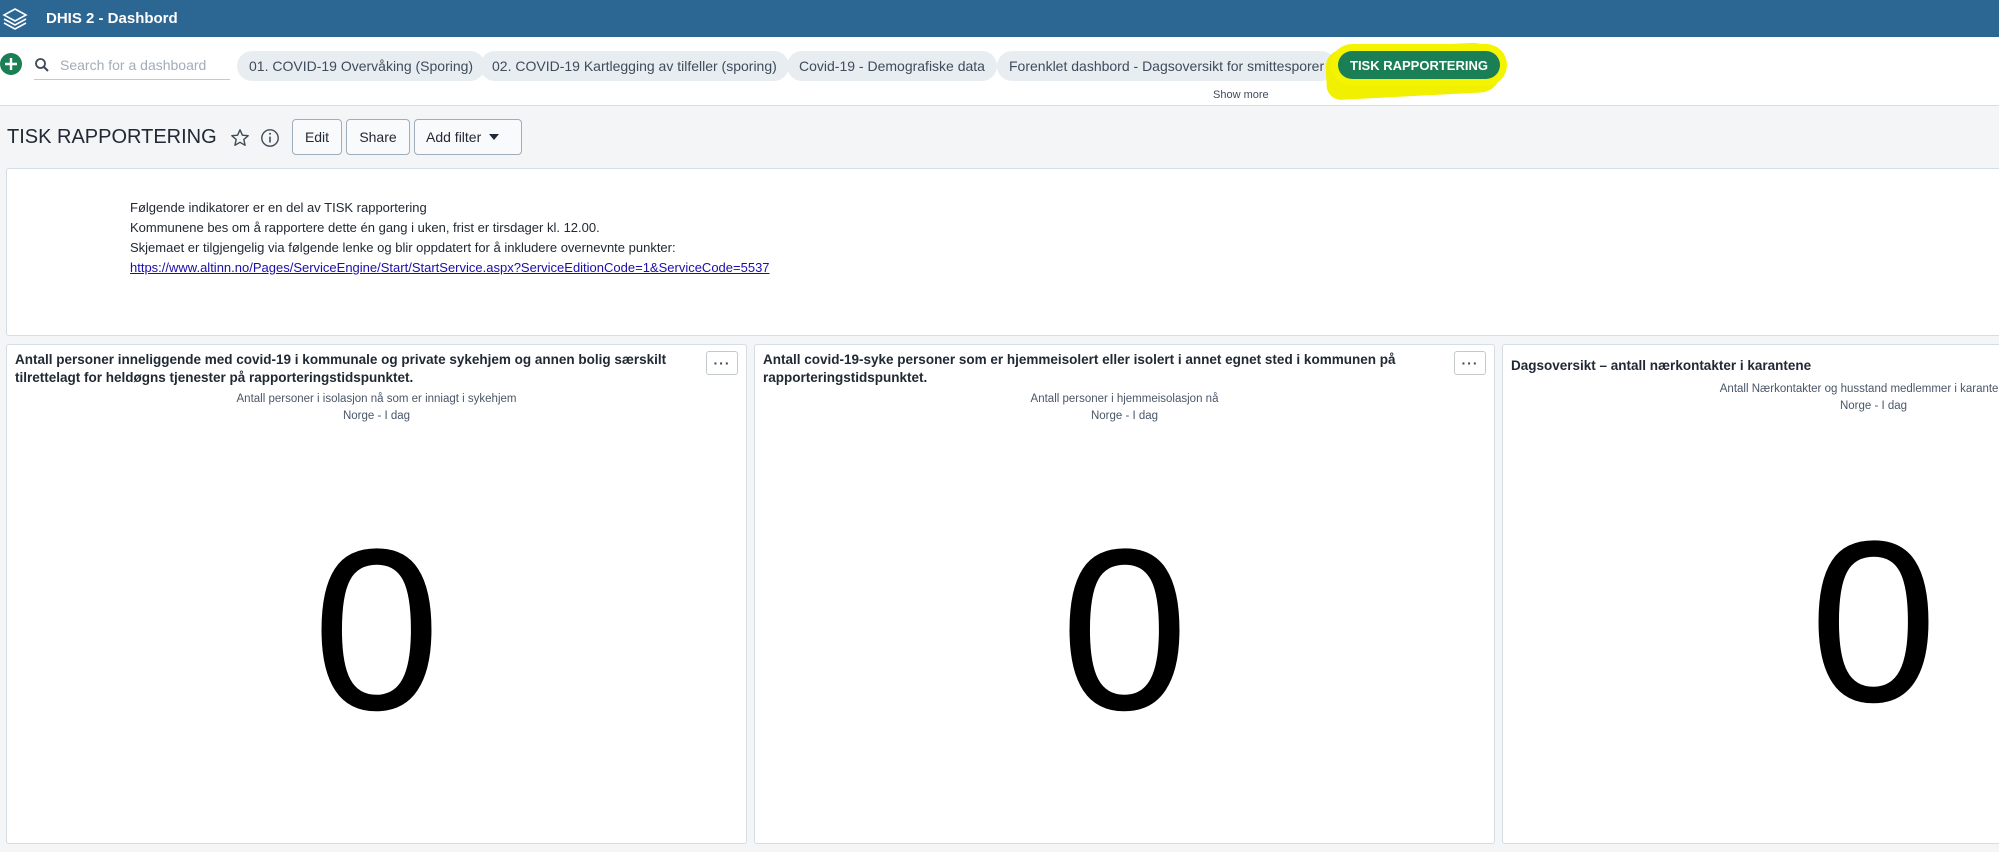 The width and height of the screenshot is (1999, 852). Describe the element at coordinates (999, 138) in the screenshot. I see `dashboard-title-bar: TISK RAPPORTERING Edit Share Add filter` at that location.